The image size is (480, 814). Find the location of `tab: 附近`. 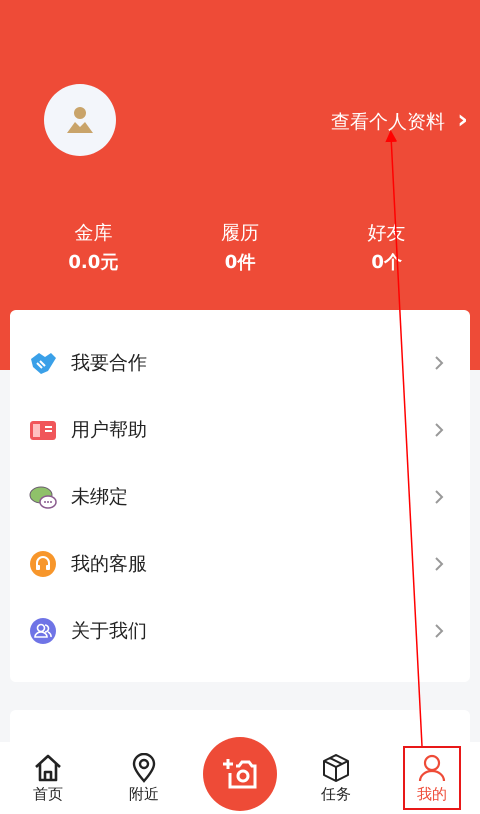

tab: 附近 is located at coordinates (144, 778).